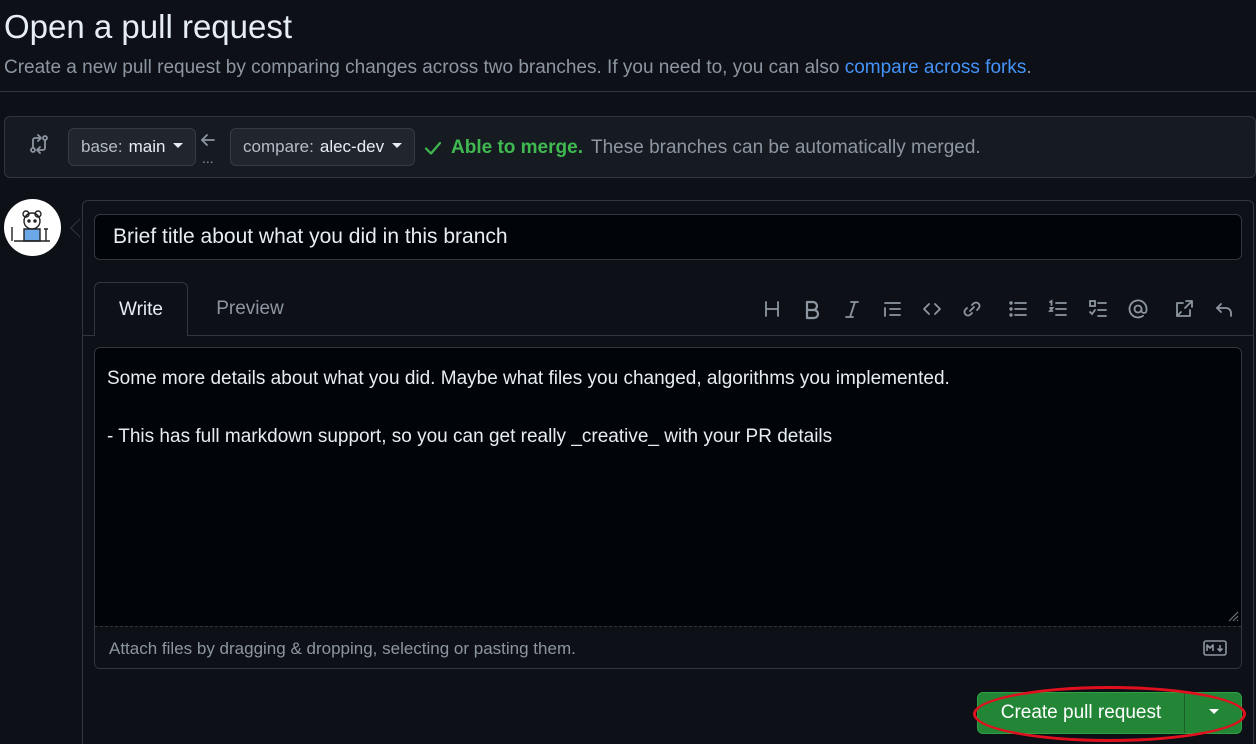  What do you see at coordinates (1215, 648) in the screenshot?
I see `markdown-icon` at bounding box center [1215, 648].